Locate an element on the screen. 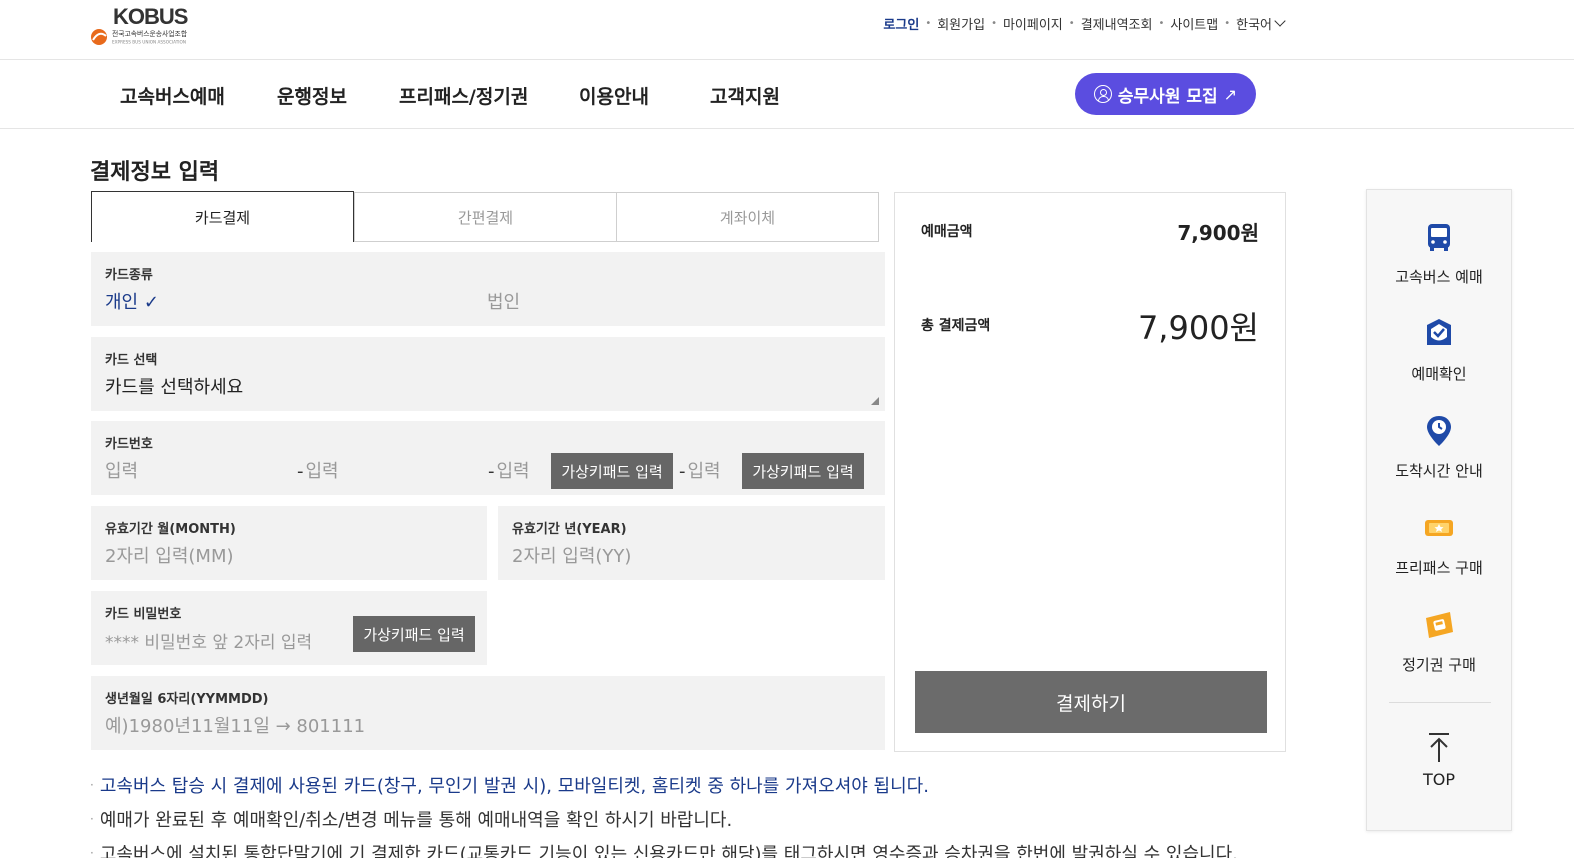 This screenshot has height=858, width=1574. quick-season-ticket: 정기권 구매 is located at coordinates (1439, 648).